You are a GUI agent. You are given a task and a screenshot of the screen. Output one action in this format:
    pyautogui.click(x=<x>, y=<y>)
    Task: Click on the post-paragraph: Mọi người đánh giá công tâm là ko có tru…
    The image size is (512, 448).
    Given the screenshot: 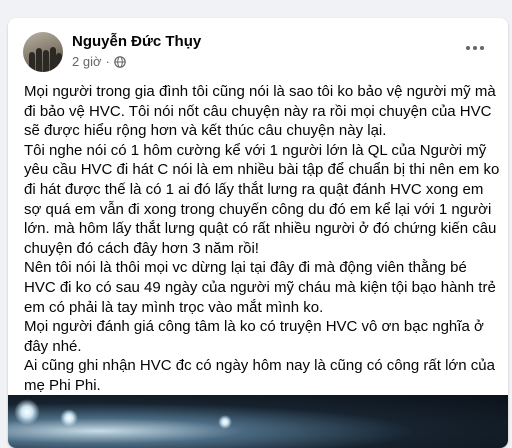 What is the action you would take?
    pyautogui.click(x=254, y=336)
    